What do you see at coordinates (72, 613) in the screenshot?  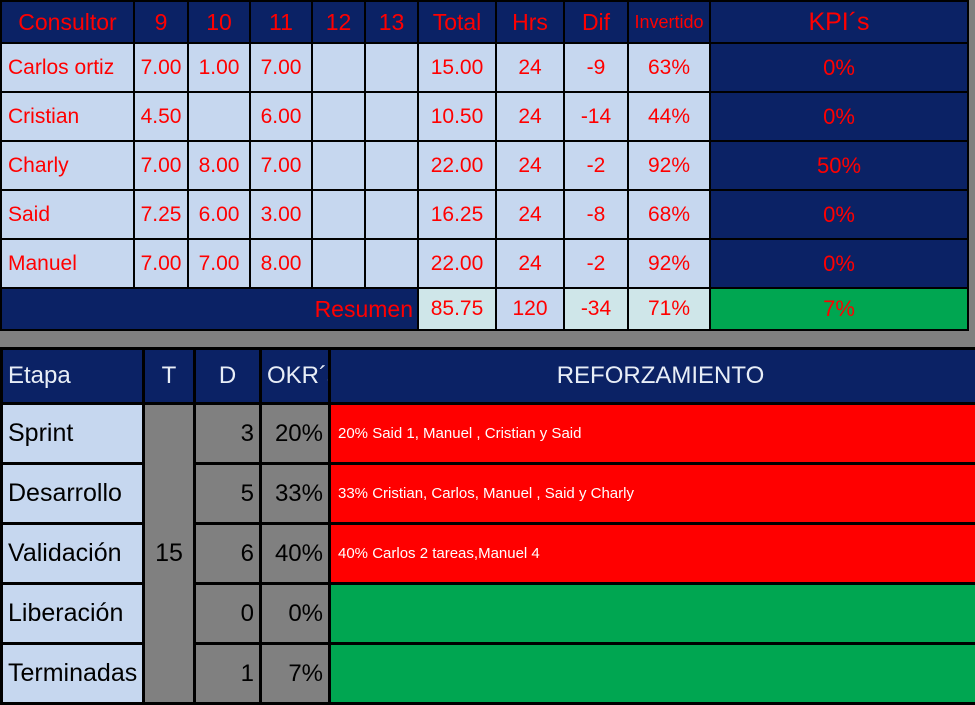 I see `cell-etapa: Liberación` at bounding box center [72, 613].